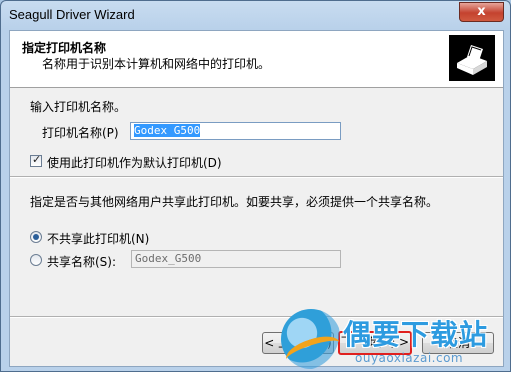  Describe the element at coordinates (416, 334) in the screenshot. I see `watermark-title: 偶要下载站` at that location.